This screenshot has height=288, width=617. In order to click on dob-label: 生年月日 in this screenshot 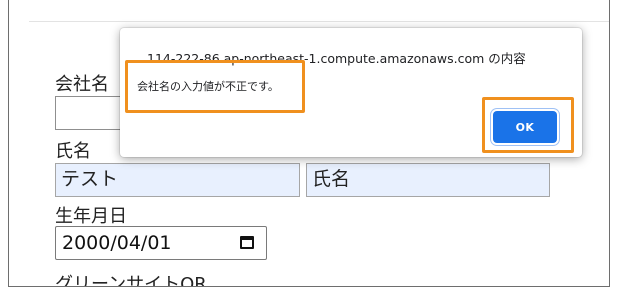, I will do `click(91, 216)`.